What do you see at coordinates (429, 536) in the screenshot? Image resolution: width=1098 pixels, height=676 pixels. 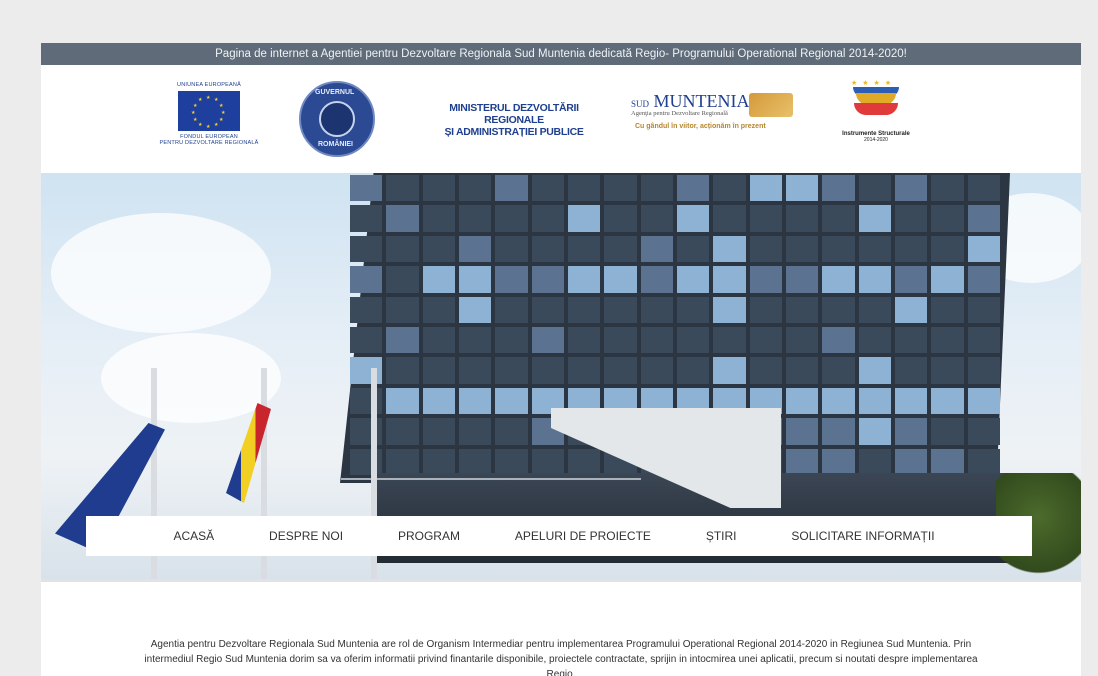 I see `nav-program: PROGRAM` at bounding box center [429, 536].